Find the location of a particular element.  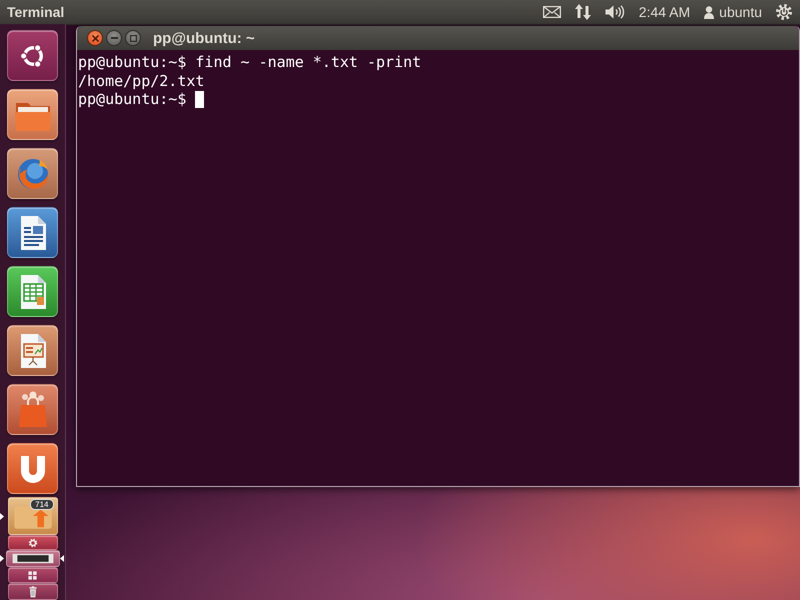

maximize-icon is located at coordinates (133, 38).